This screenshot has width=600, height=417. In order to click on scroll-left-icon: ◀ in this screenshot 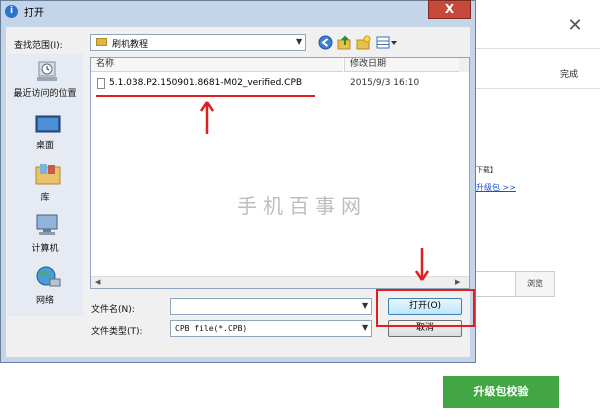, I will do `click(97, 282)`.